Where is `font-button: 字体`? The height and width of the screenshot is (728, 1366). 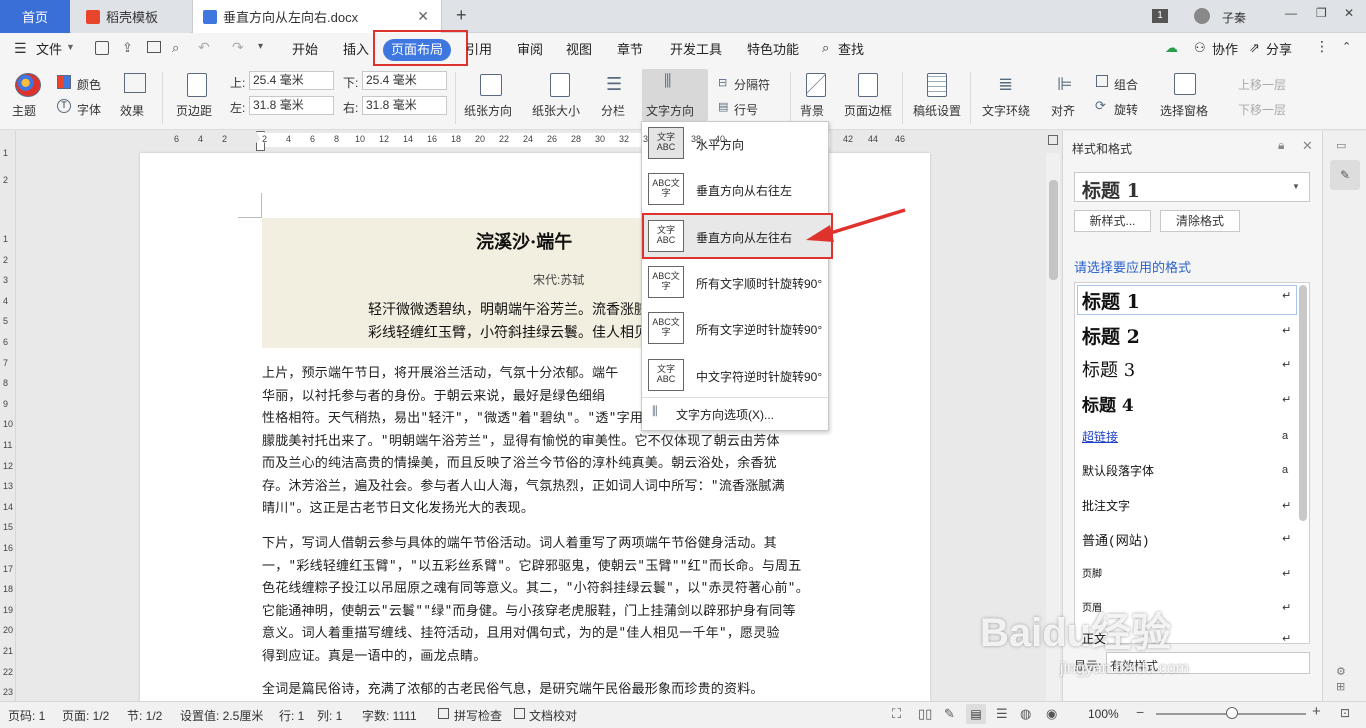 font-button: 字体 is located at coordinates (89, 109).